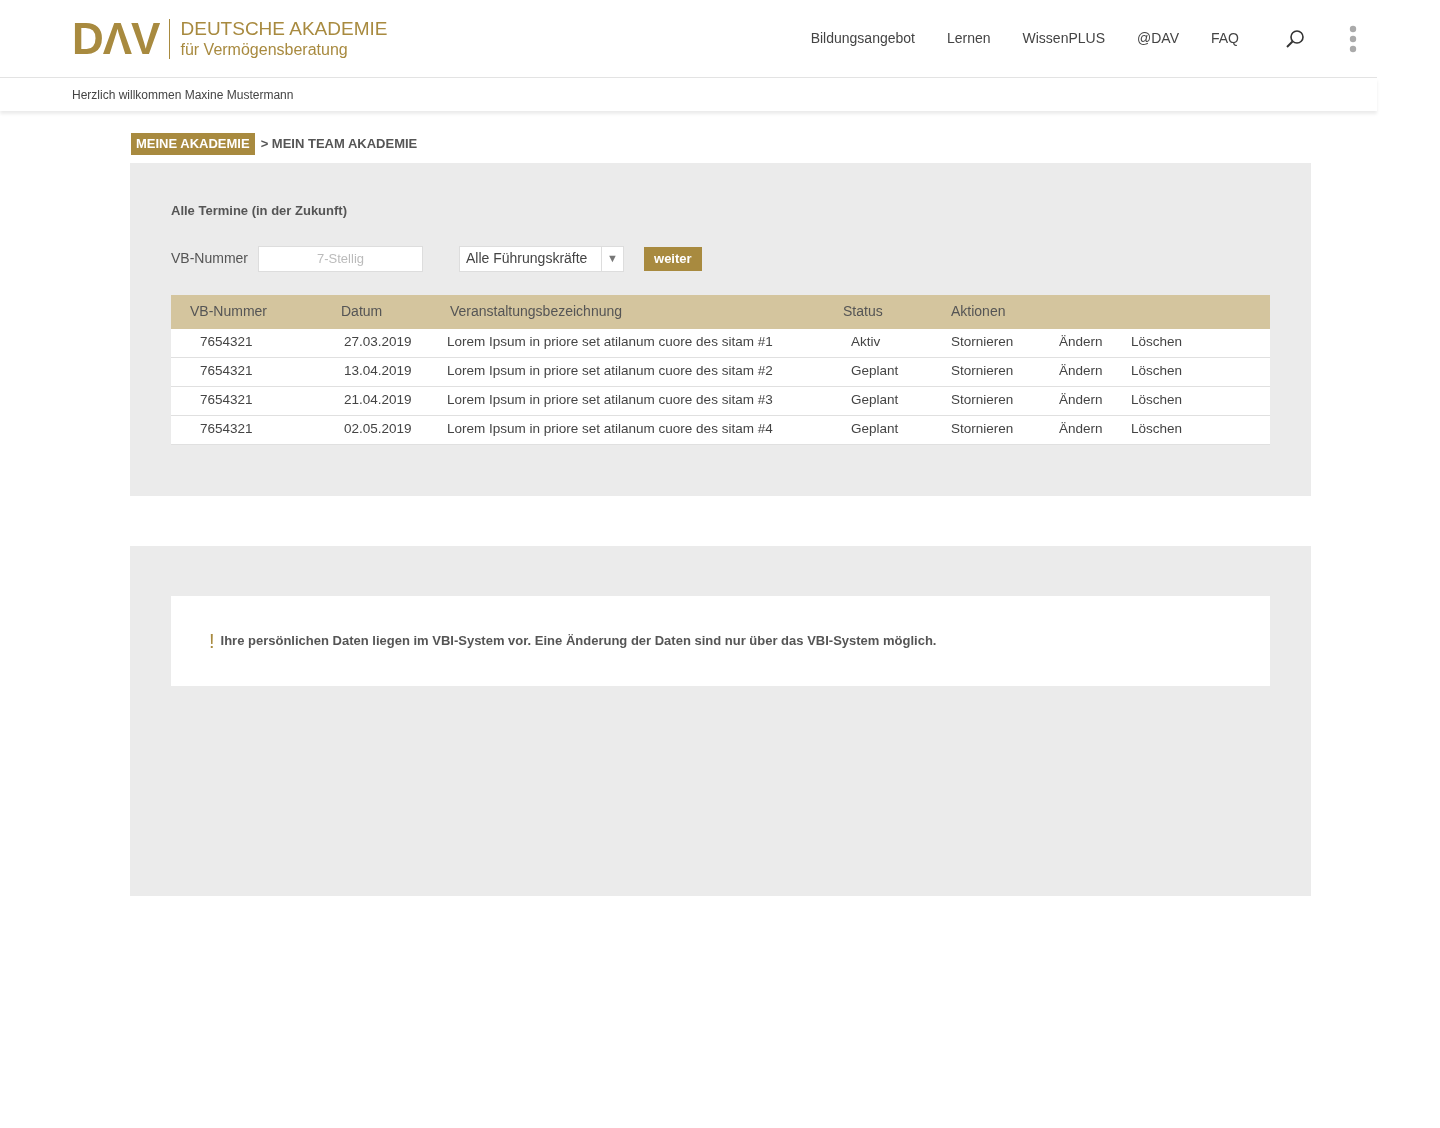 The image size is (1440, 1128). What do you see at coordinates (968, 38) in the screenshot?
I see `nav-link: Lernen` at bounding box center [968, 38].